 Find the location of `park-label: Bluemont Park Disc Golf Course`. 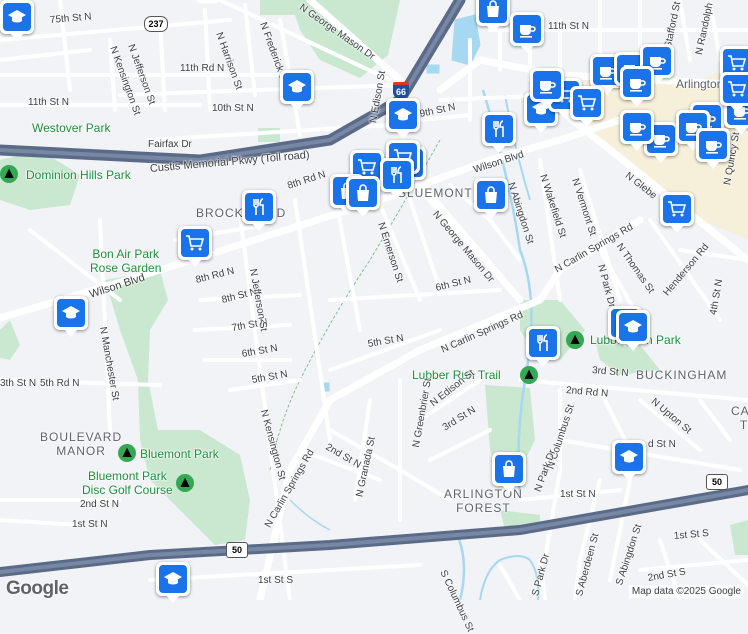

park-label: Bluemont Park Disc Golf Course is located at coordinates (127, 483).